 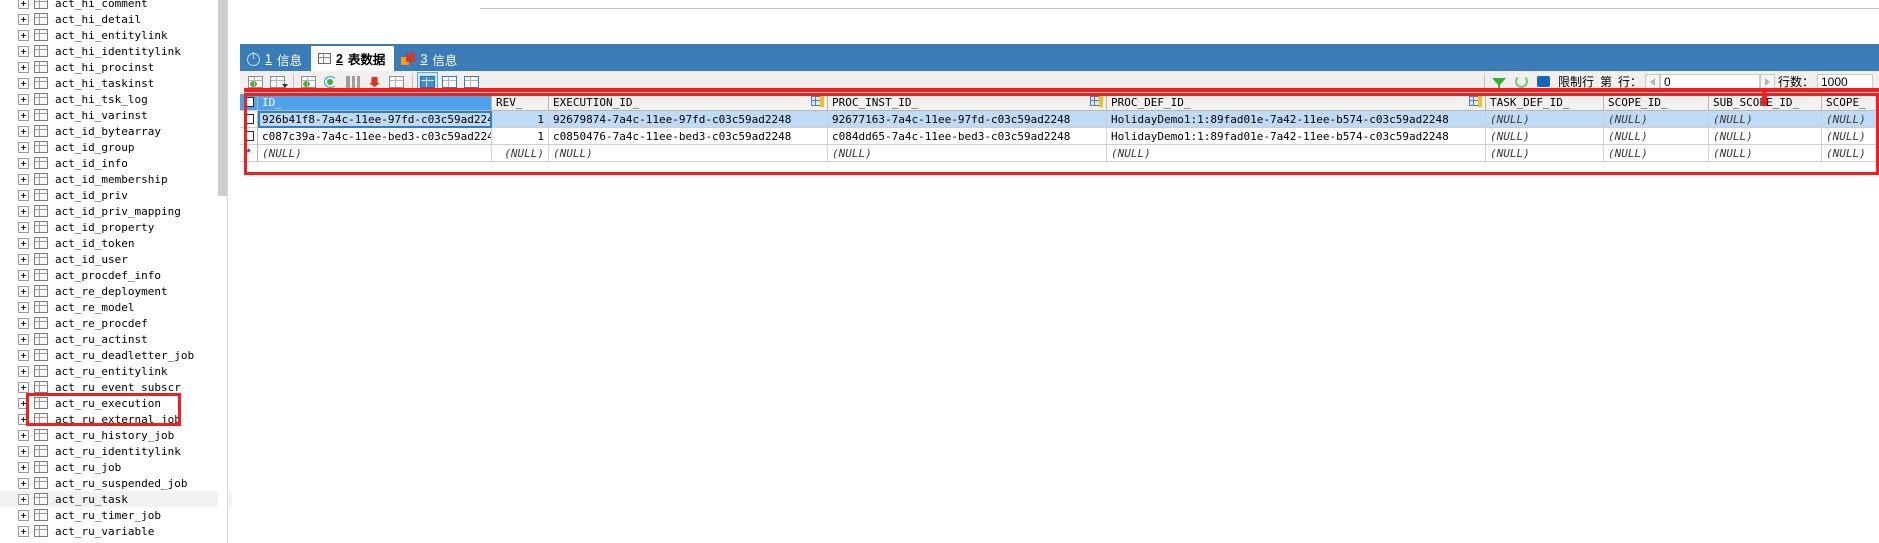 What do you see at coordinates (449, 81) in the screenshot?
I see `form-view-button` at bounding box center [449, 81].